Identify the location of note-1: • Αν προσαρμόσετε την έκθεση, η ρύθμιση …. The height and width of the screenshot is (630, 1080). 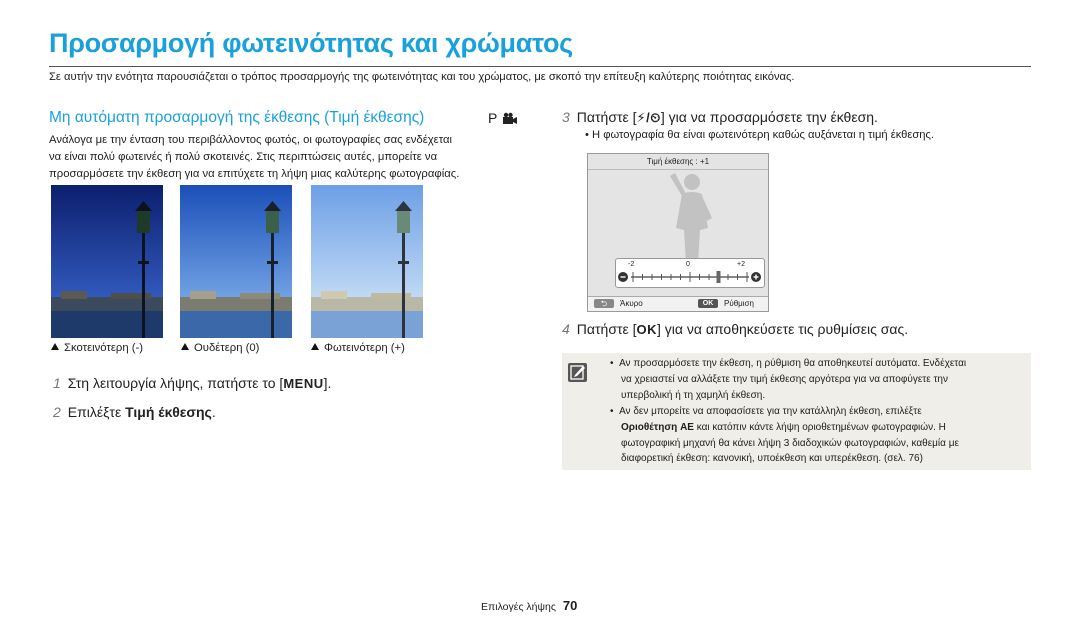
(788, 379).